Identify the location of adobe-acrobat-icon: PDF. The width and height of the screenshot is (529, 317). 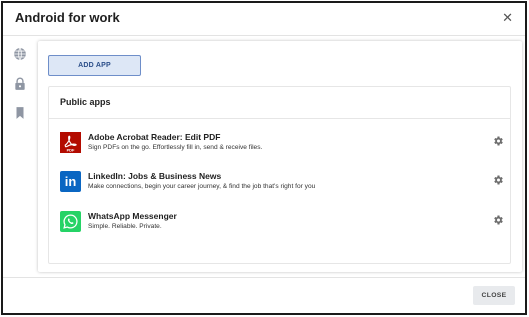
(70, 142).